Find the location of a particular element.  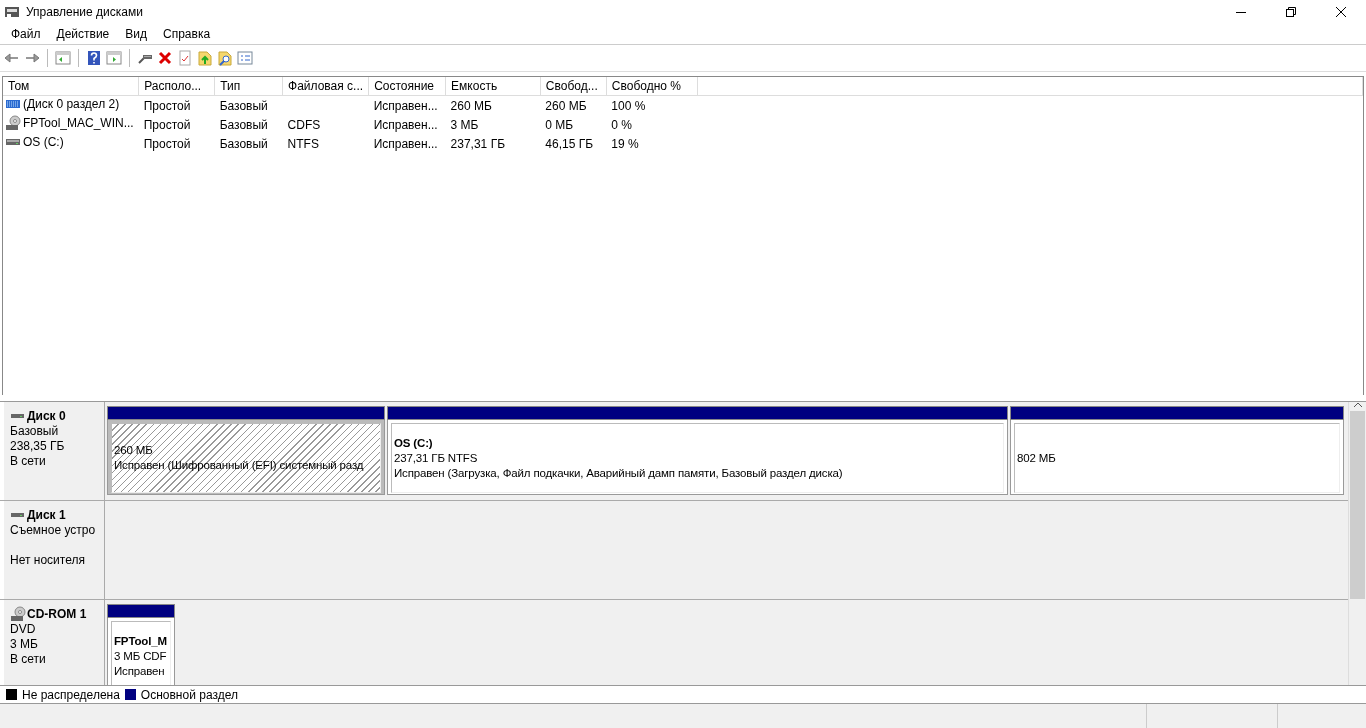

partition-header-bar is located at coordinates (141, 611).